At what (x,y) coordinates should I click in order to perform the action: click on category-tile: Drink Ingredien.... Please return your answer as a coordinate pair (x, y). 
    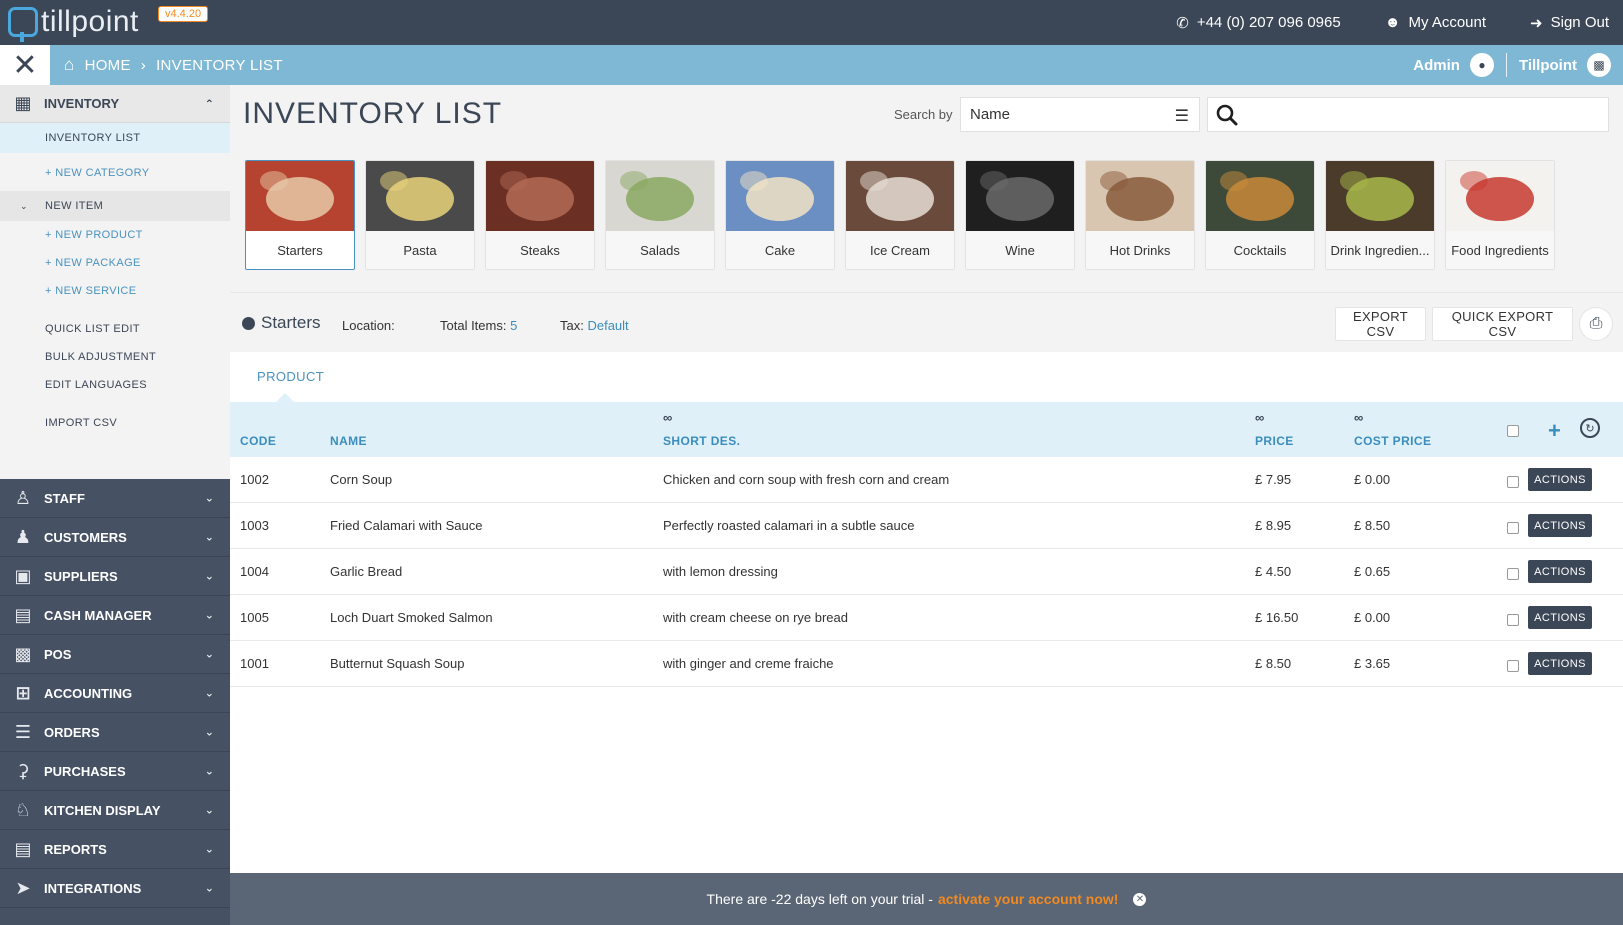
    Looking at the image, I should click on (1380, 215).